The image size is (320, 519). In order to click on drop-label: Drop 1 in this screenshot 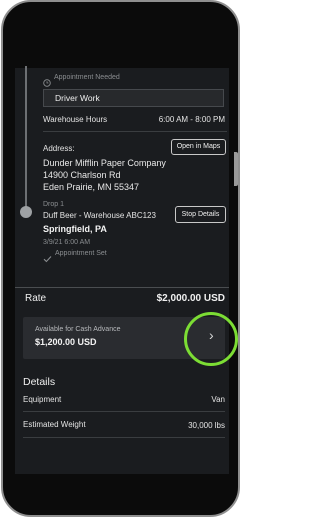, I will do `click(54, 204)`.